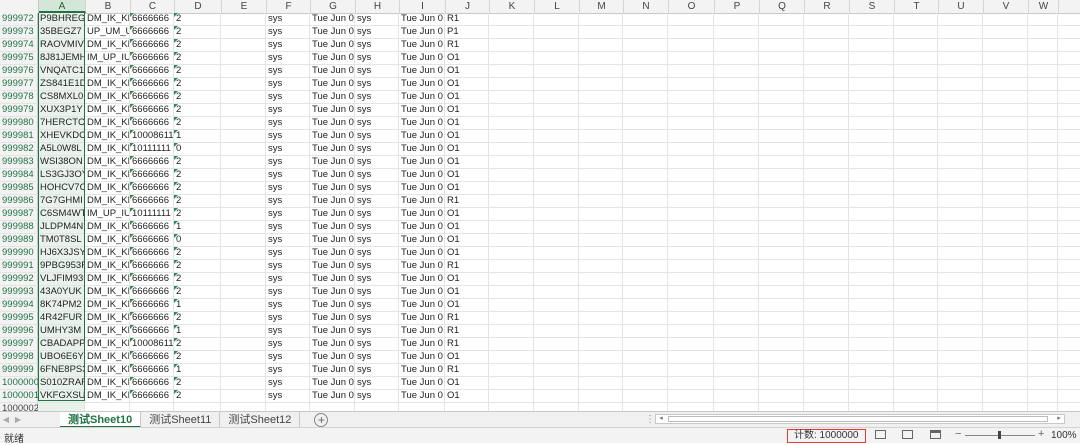 The height and width of the screenshot is (445, 1080). I want to click on cell-n, so click(645, 240).